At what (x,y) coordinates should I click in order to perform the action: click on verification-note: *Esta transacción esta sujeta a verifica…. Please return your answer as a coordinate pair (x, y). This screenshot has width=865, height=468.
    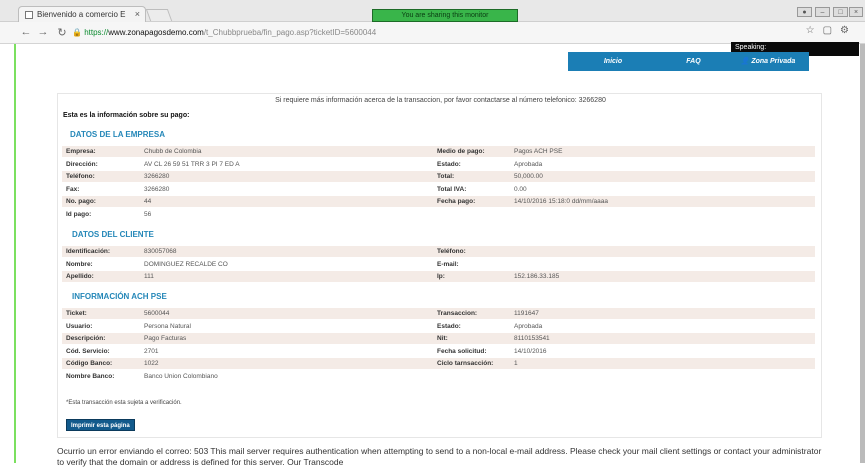
    Looking at the image, I should click on (124, 403).